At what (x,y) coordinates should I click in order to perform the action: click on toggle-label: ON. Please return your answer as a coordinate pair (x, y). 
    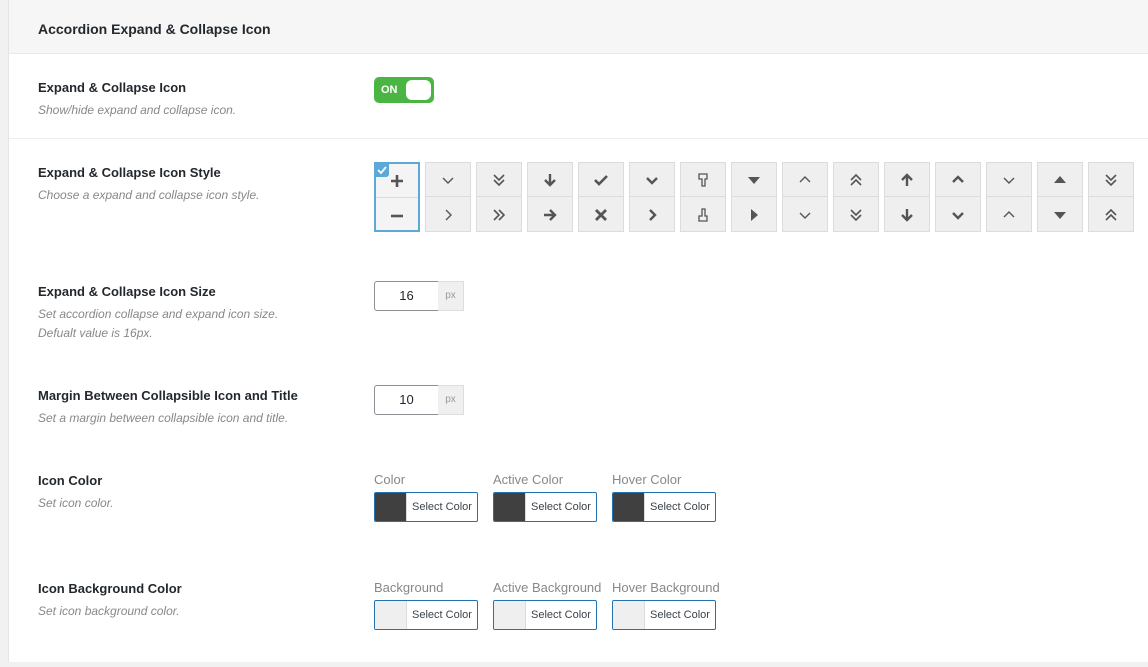
    Looking at the image, I should click on (389, 90).